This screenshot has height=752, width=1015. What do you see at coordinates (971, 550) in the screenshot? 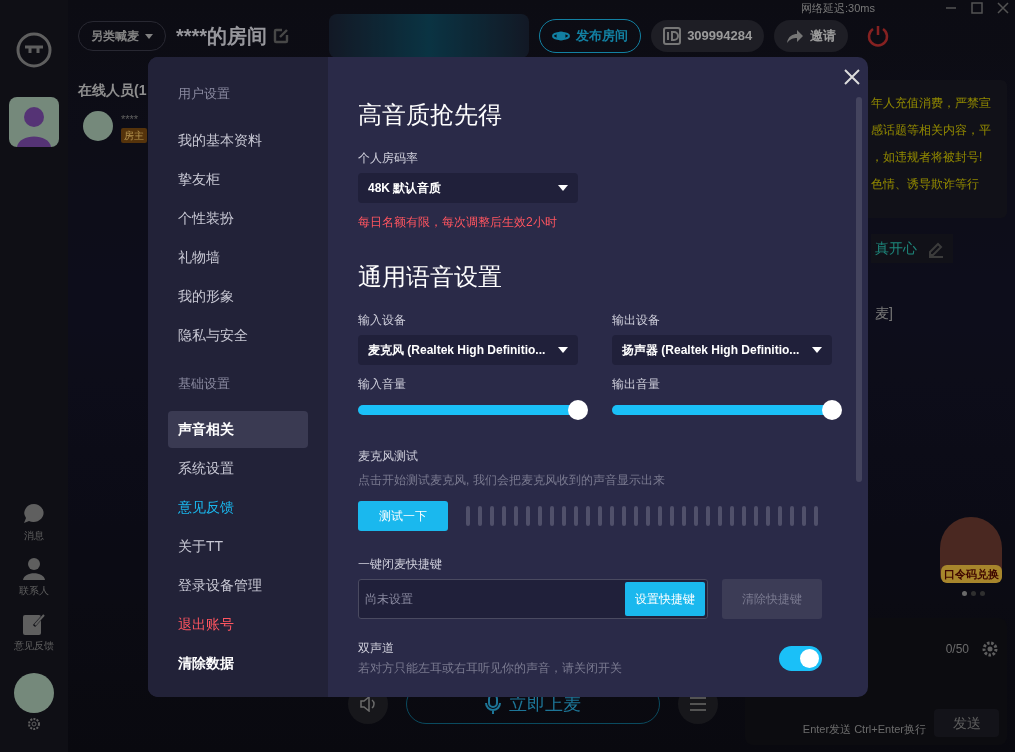
I see `promo-banner: 口令码兑换` at bounding box center [971, 550].